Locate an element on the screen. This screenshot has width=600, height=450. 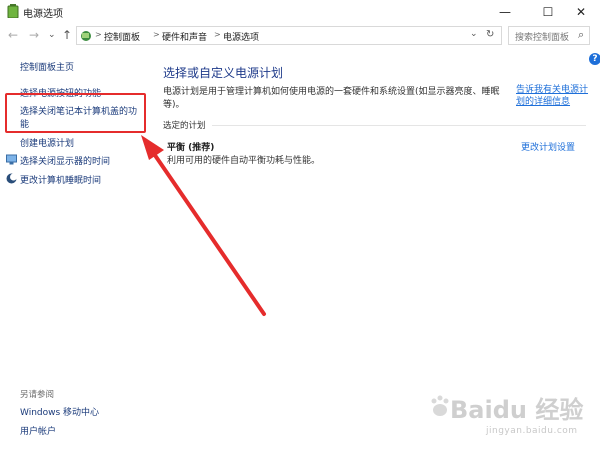
watermark-text: Baidu 经验 is located at coordinates (517, 410).